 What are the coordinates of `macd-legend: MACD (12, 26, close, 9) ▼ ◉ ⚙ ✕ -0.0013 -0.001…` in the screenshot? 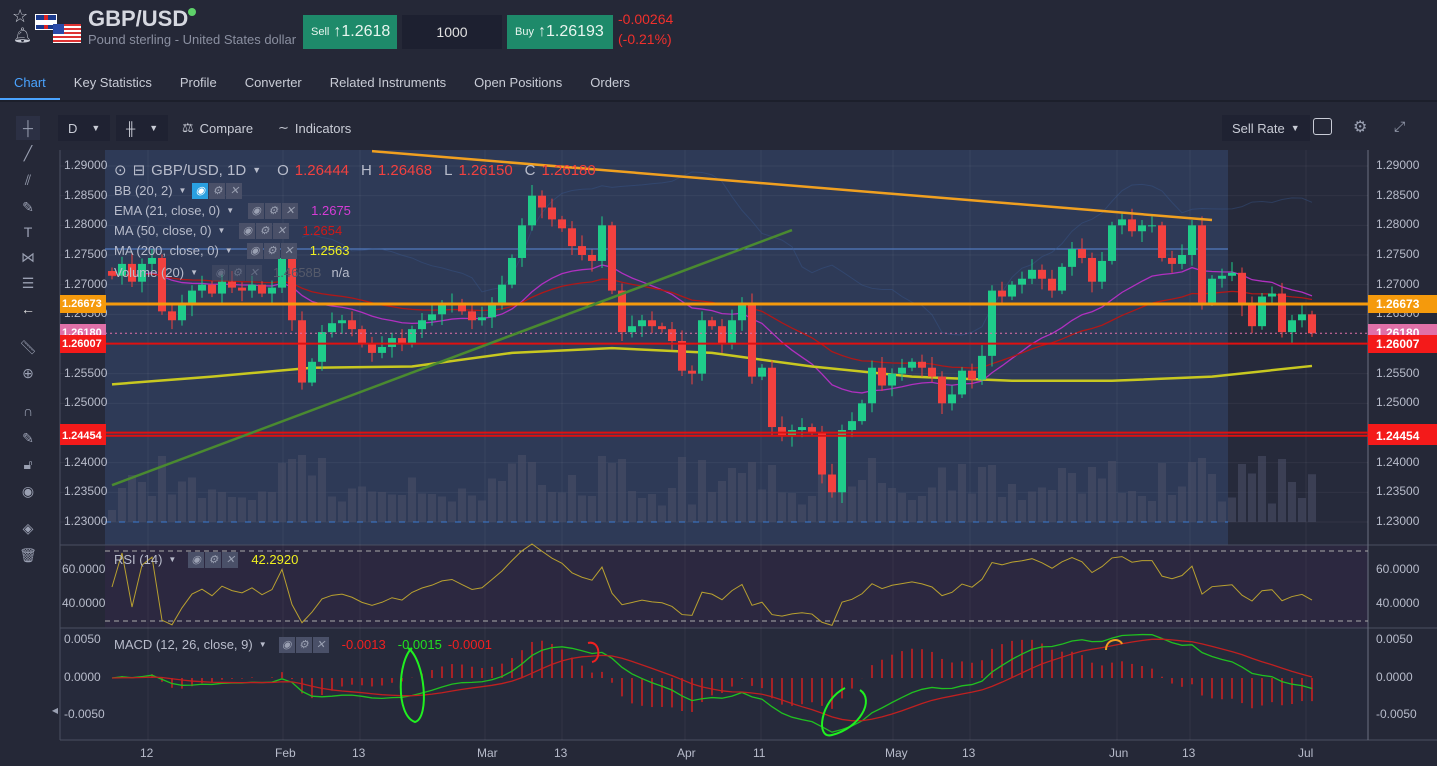 It's located at (303, 644).